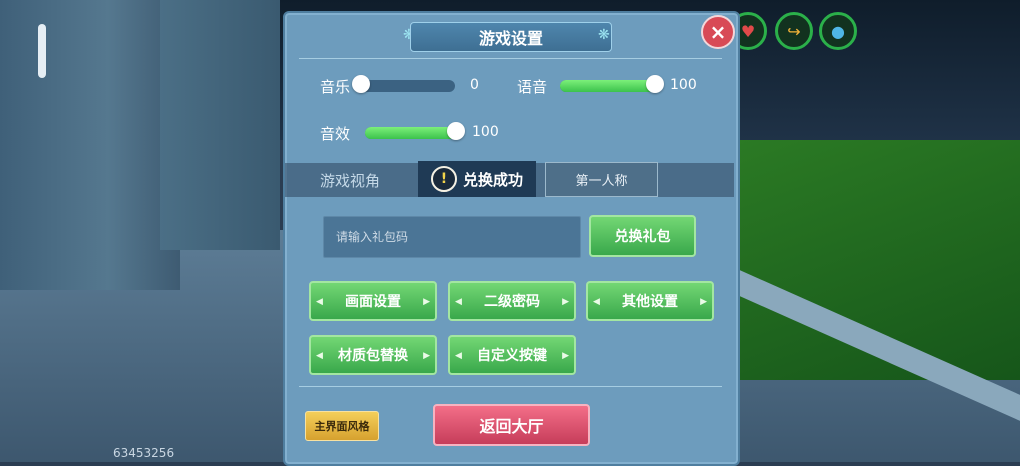 The height and width of the screenshot is (466, 1020). Describe the element at coordinates (90, 145) in the screenshot. I see `stone-wall` at that location.